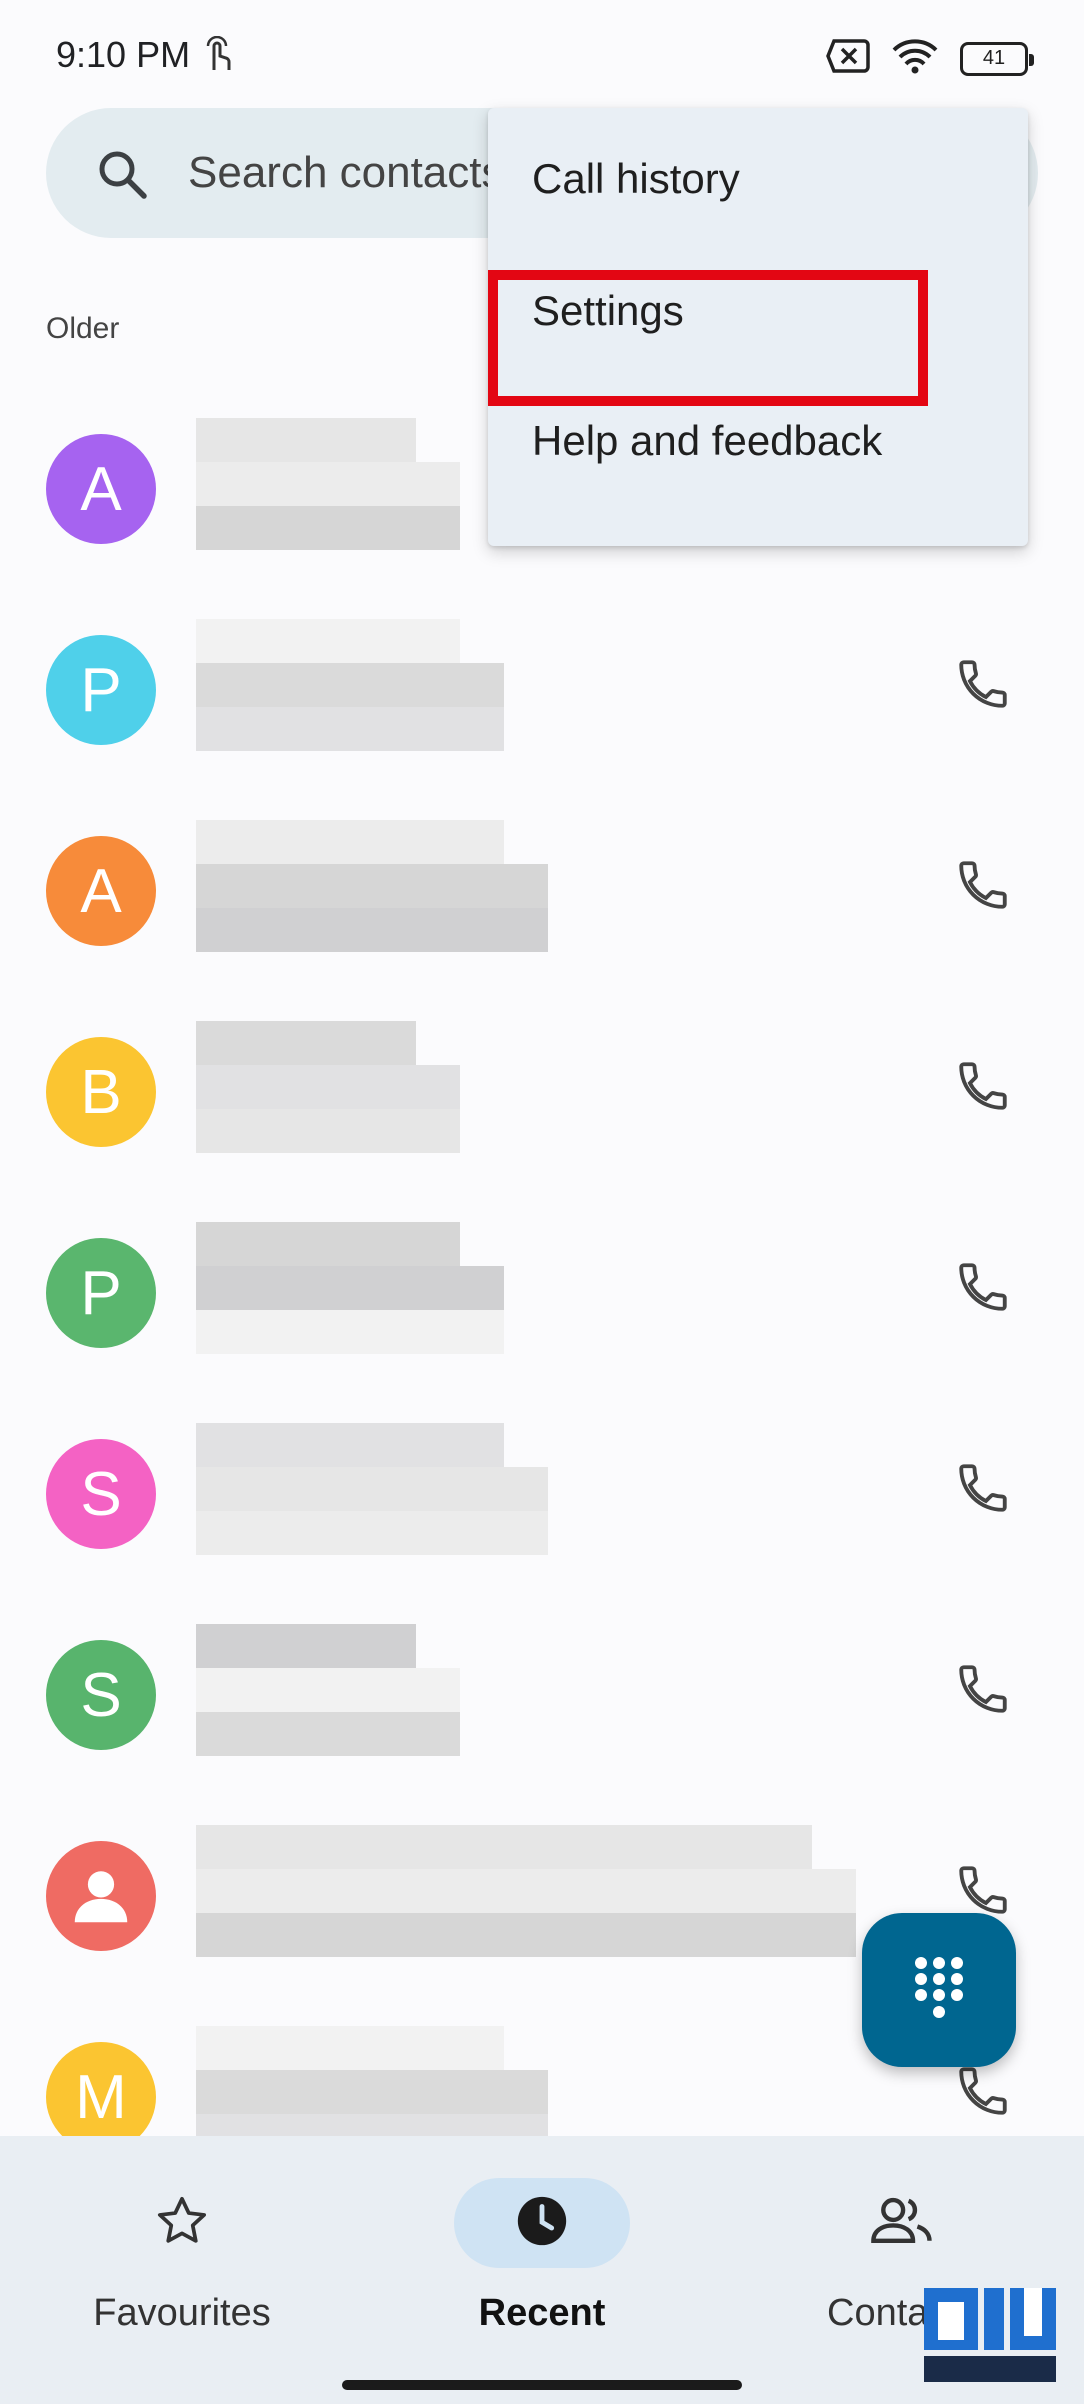 Image resolution: width=1084 pixels, height=2404 pixels. What do you see at coordinates (542, 2385) in the screenshot?
I see `home-indicator` at bounding box center [542, 2385].